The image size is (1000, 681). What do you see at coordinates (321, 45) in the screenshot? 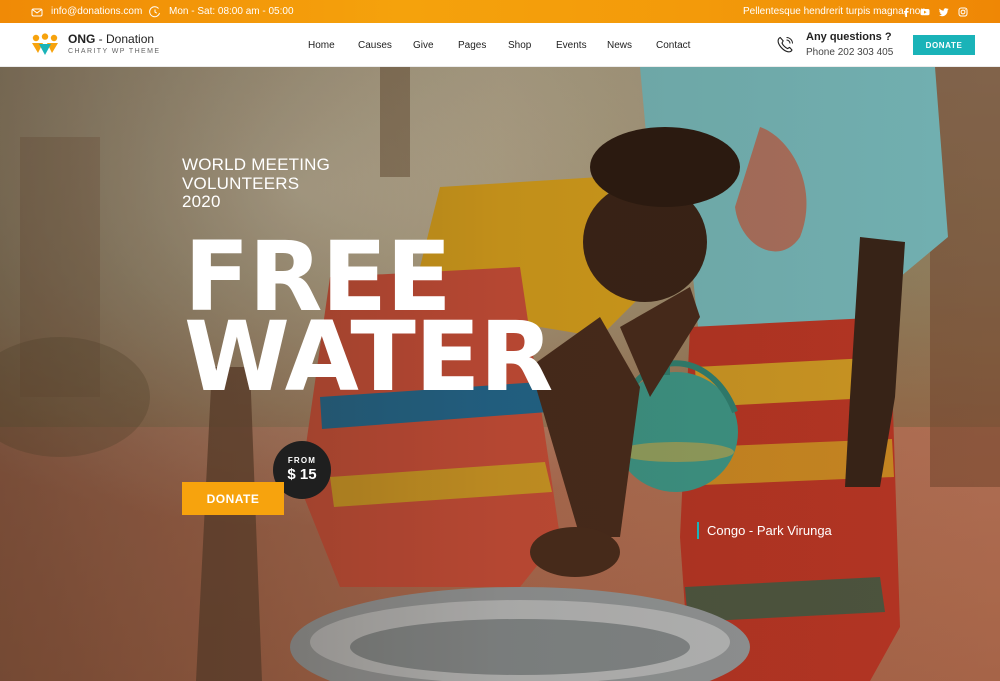
I see `nav-home: Home` at bounding box center [321, 45].